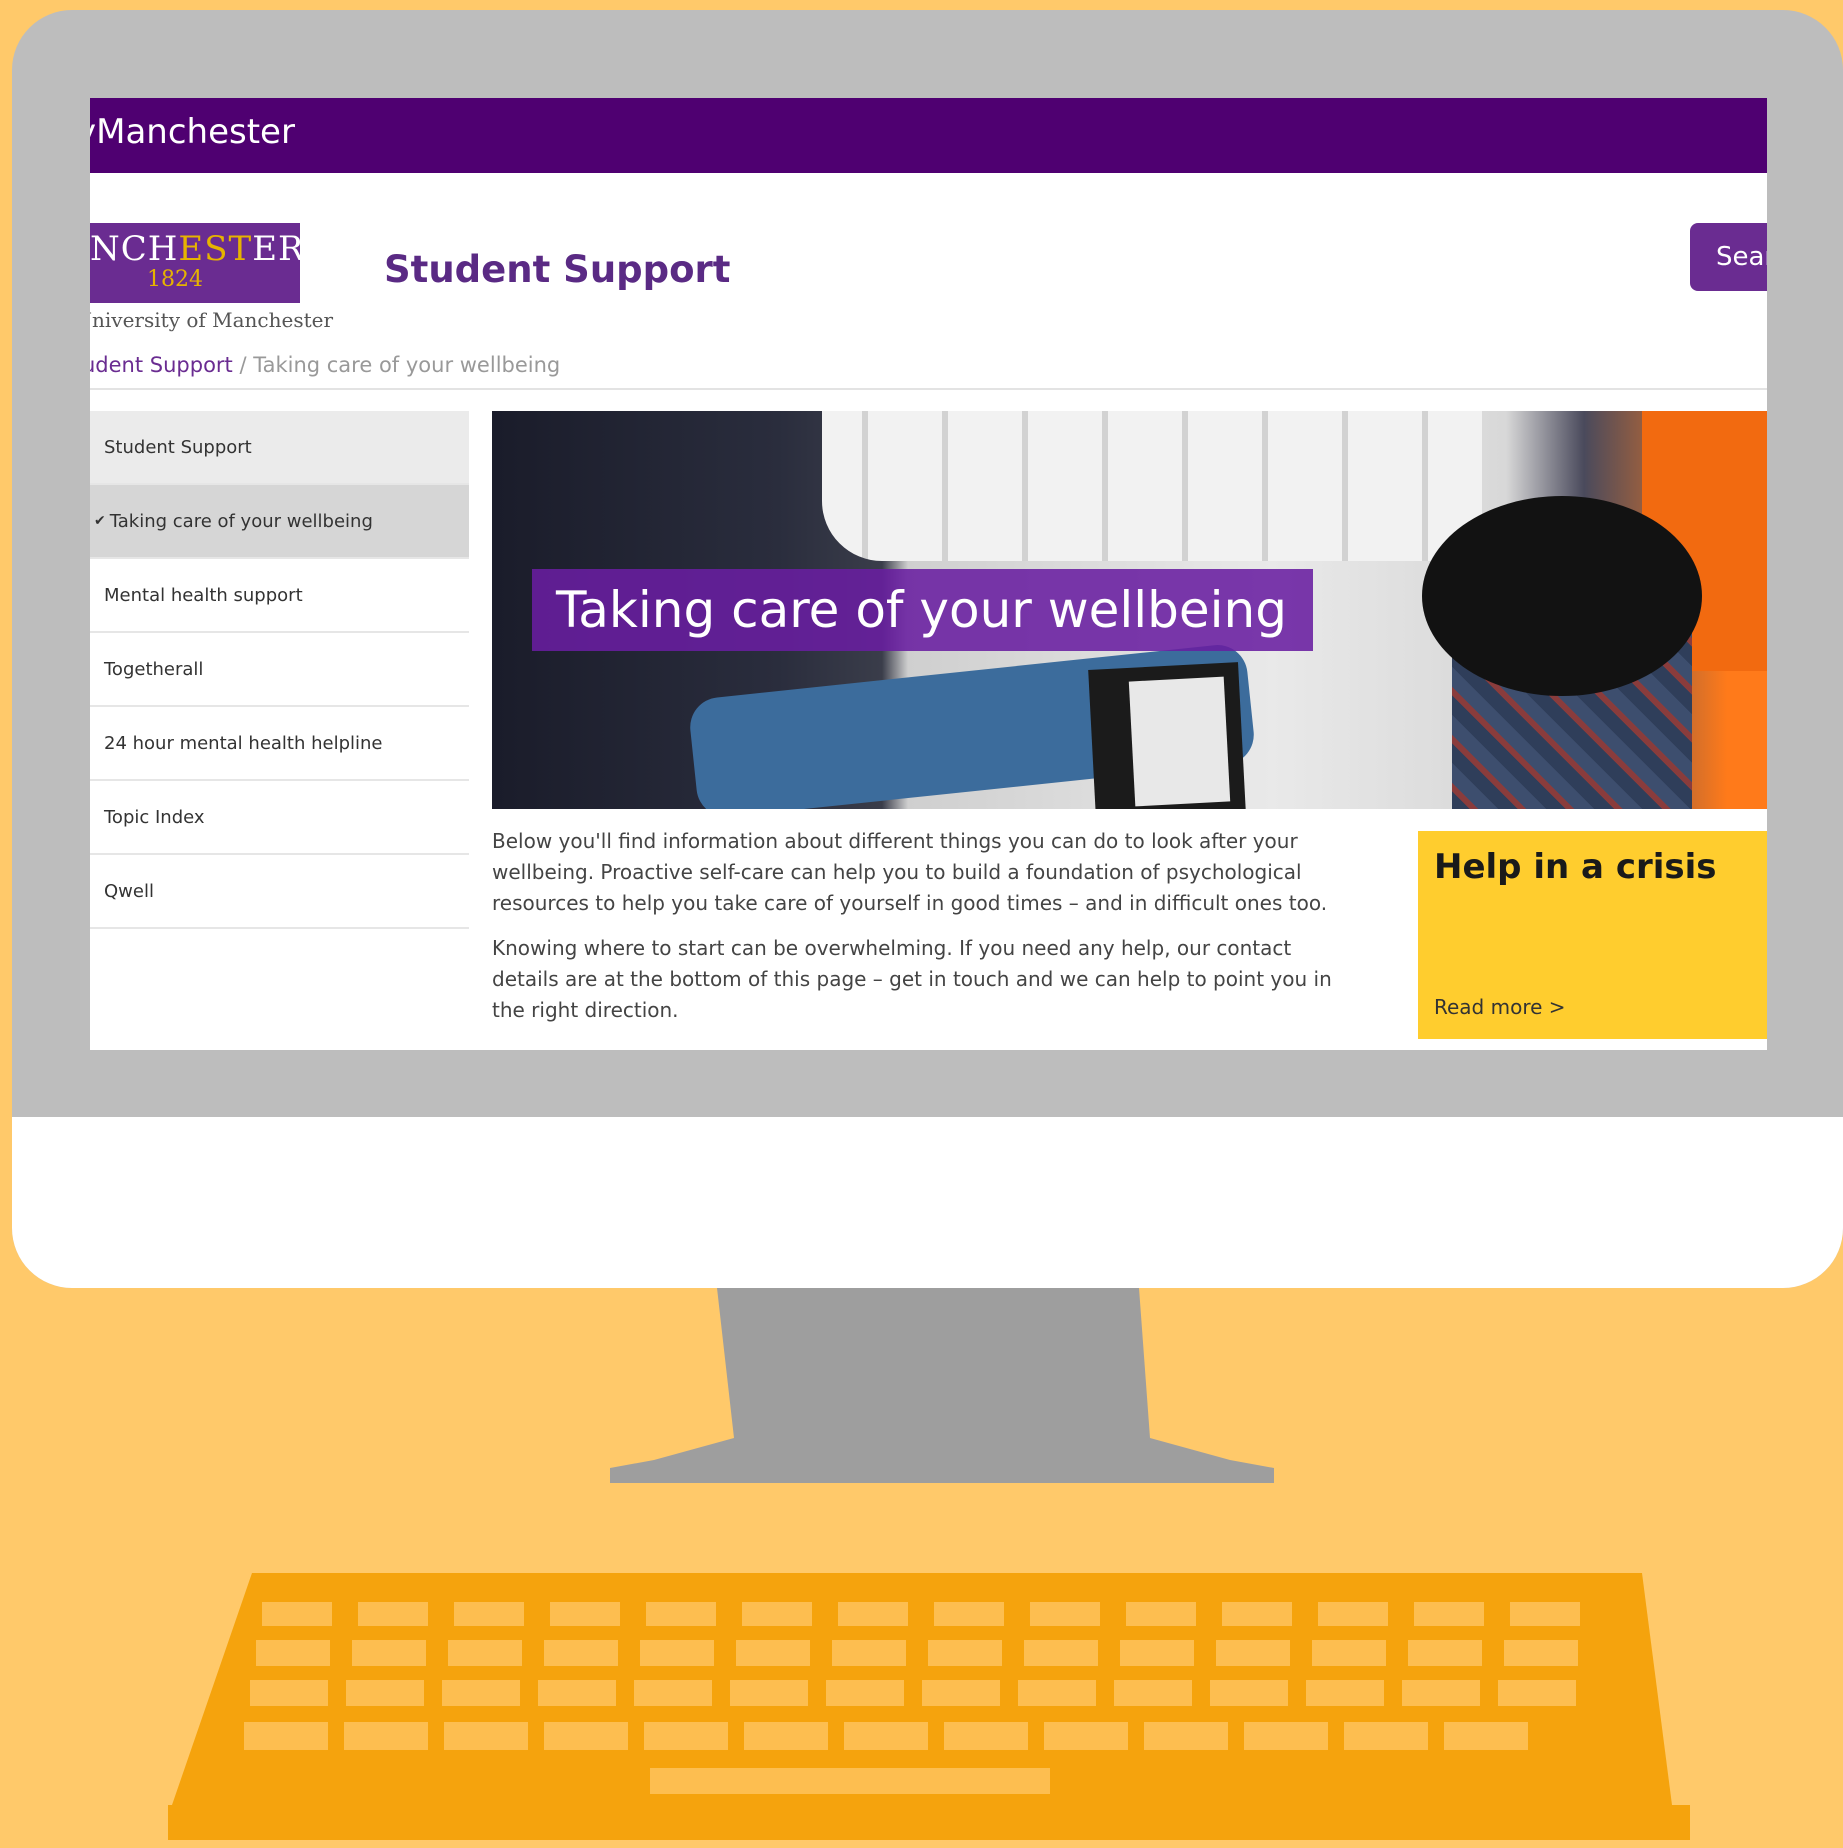  I want to click on read-more-link: Read more >, so click(1500, 1007).